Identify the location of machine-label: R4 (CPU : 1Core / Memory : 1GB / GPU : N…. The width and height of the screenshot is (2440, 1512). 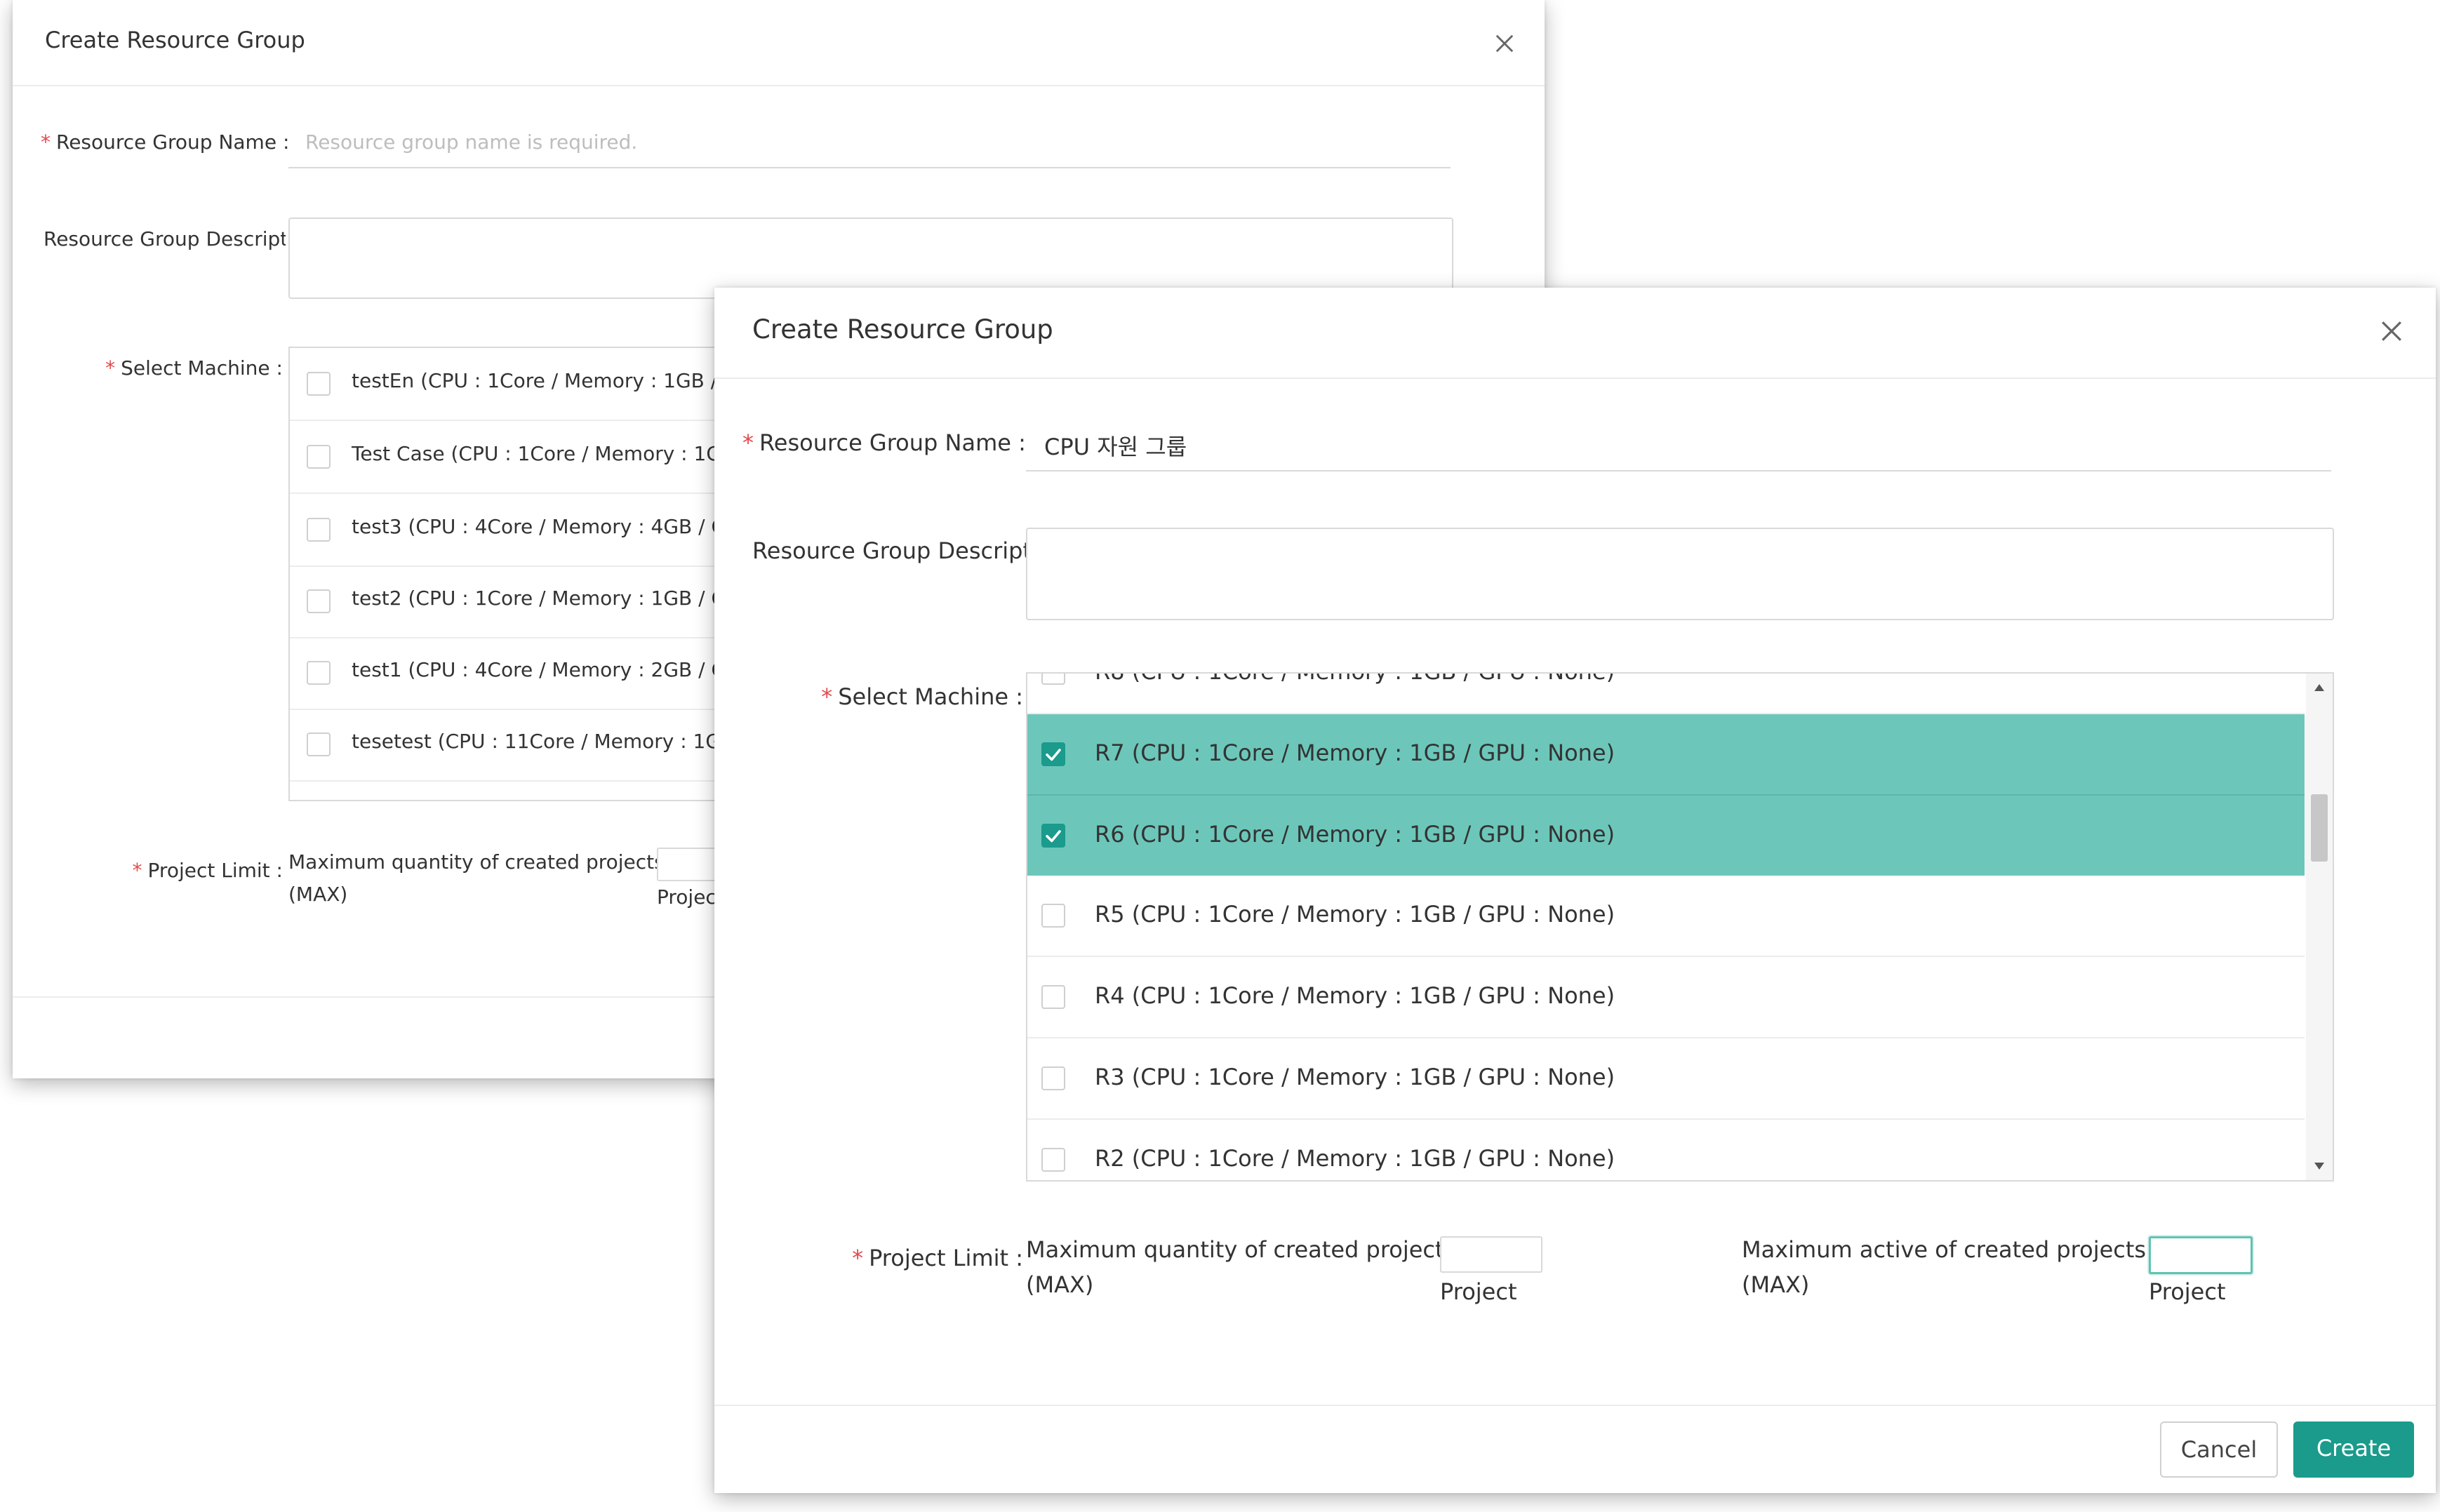
(1355, 995).